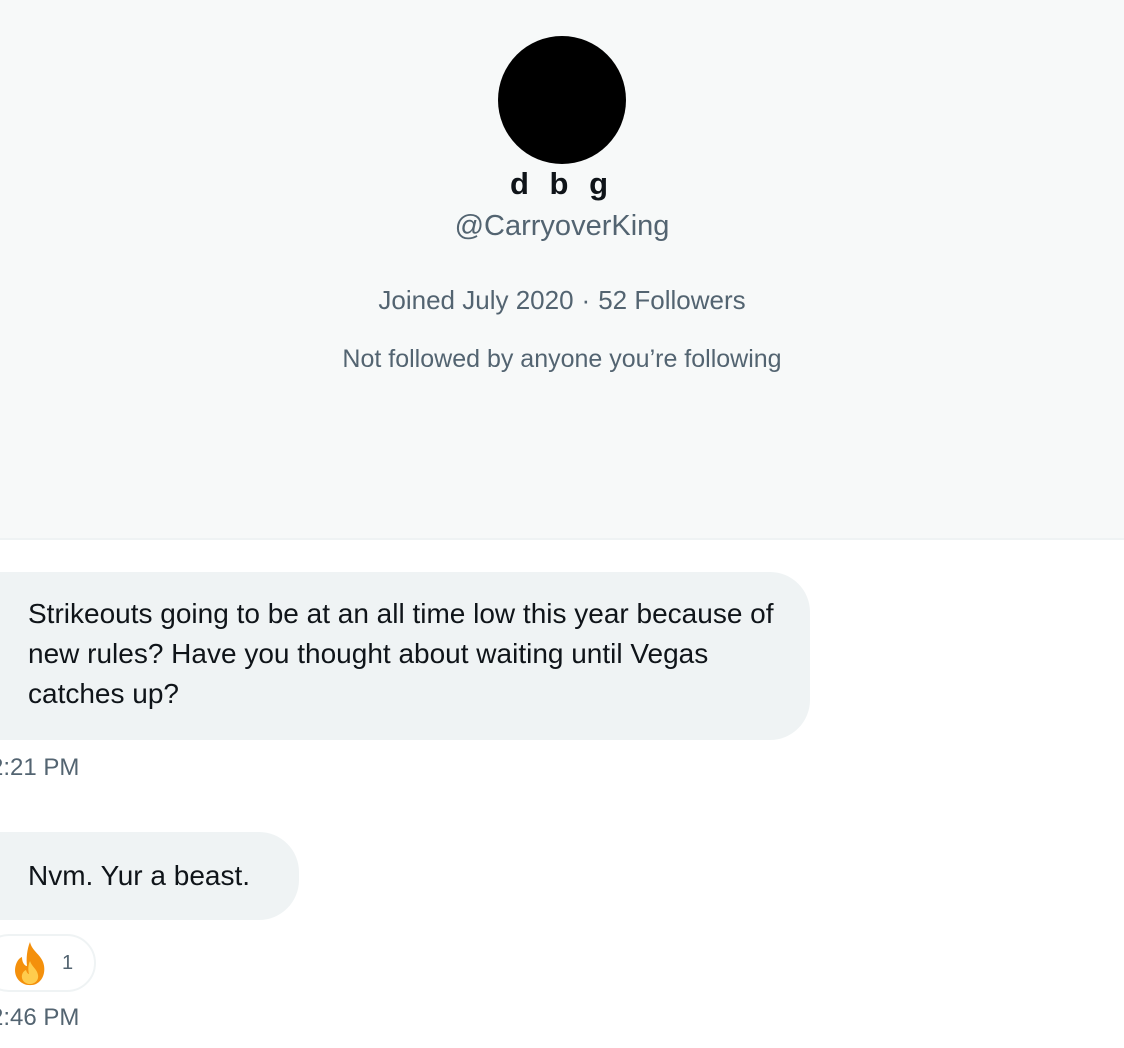  Describe the element at coordinates (476, 300) in the screenshot. I see `joined-date: Joined July 2020` at that location.